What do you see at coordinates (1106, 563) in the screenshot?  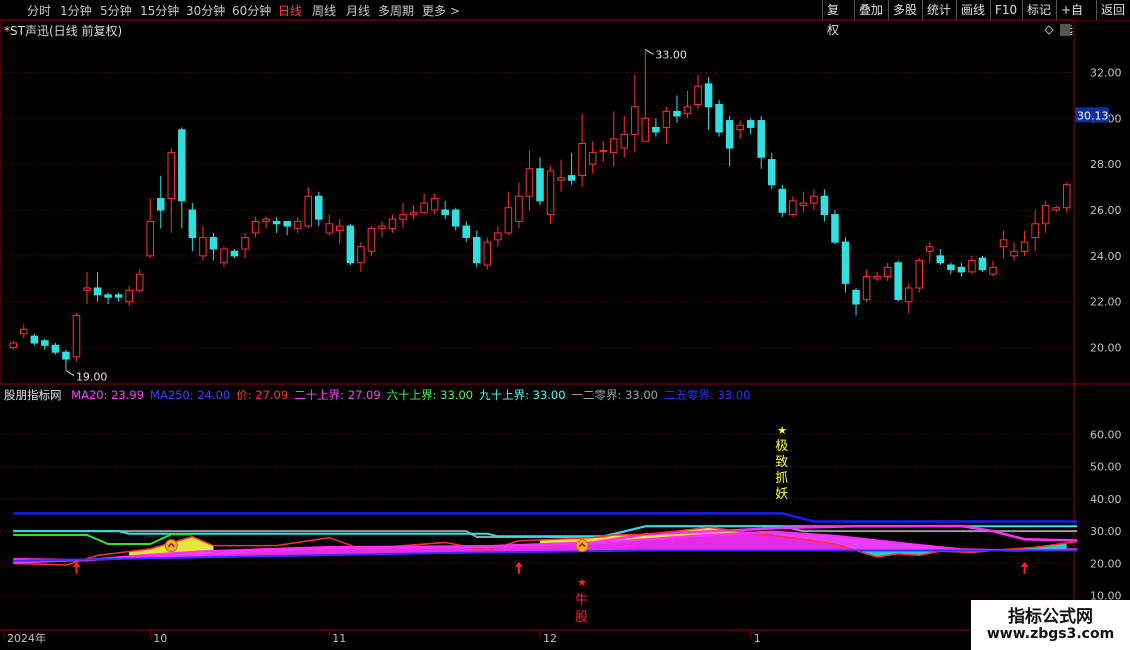 I see `indicator-y-tick-label: 20.00` at bounding box center [1106, 563].